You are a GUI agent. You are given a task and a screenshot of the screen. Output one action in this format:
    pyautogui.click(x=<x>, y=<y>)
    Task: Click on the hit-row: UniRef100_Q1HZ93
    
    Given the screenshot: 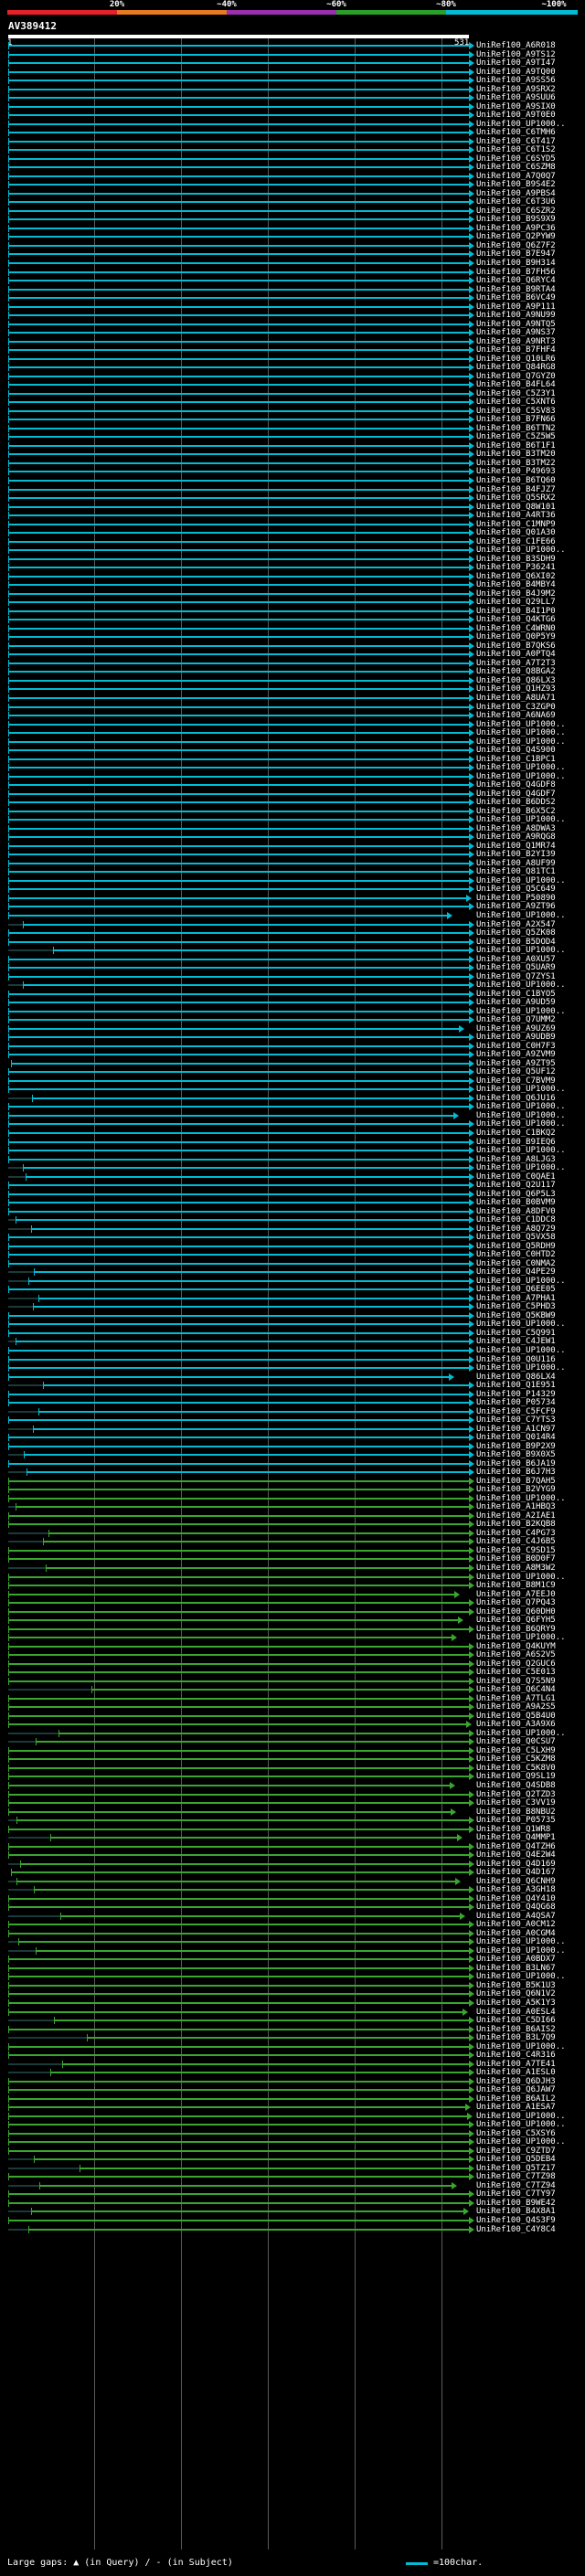 What is the action you would take?
    pyautogui.click(x=293, y=689)
    